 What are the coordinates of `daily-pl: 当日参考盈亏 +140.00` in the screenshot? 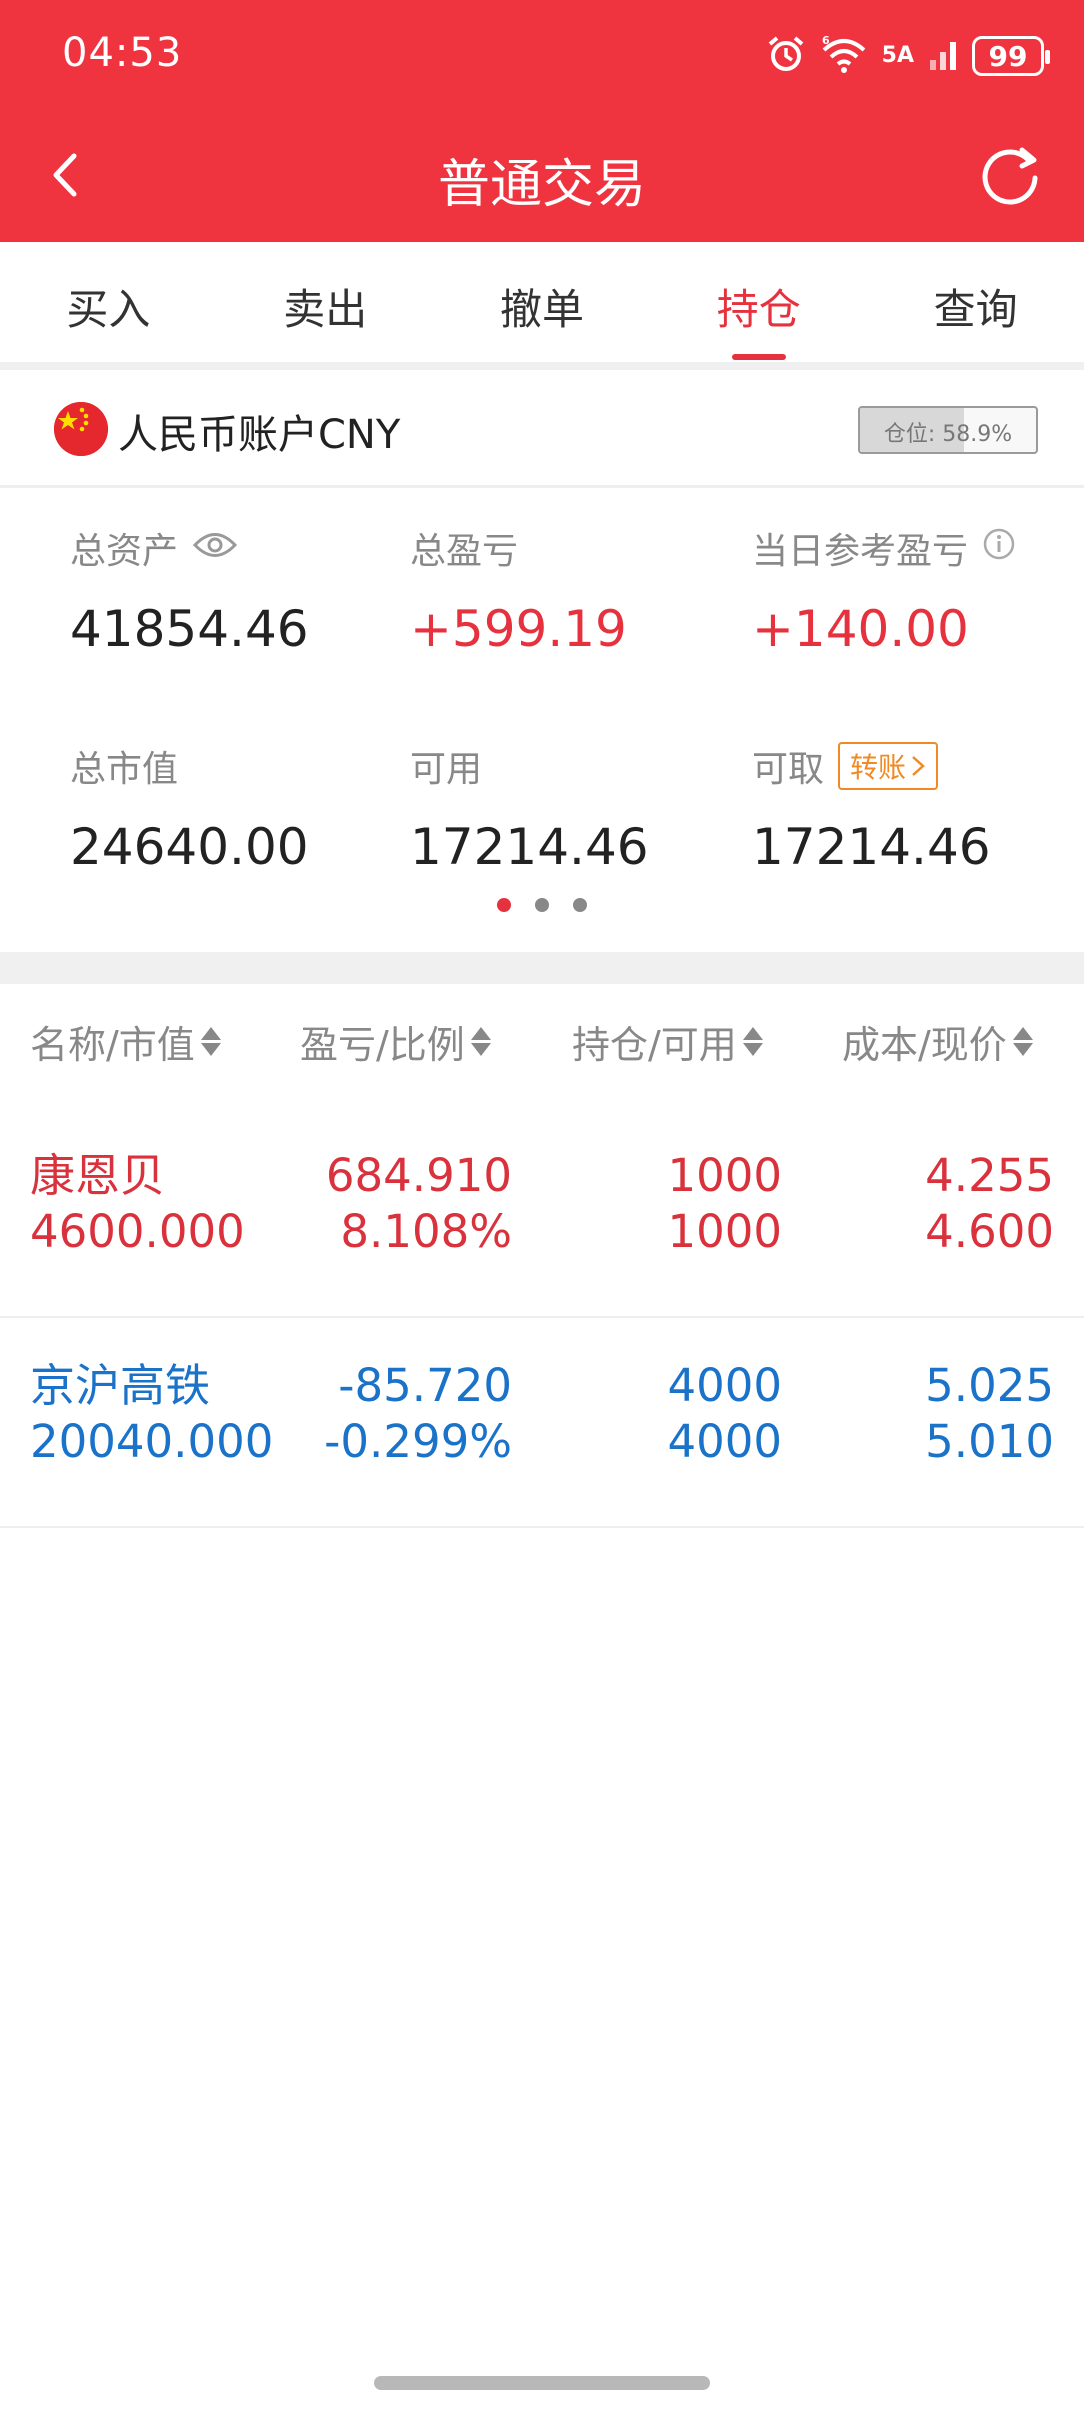 It's located at (884, 590).